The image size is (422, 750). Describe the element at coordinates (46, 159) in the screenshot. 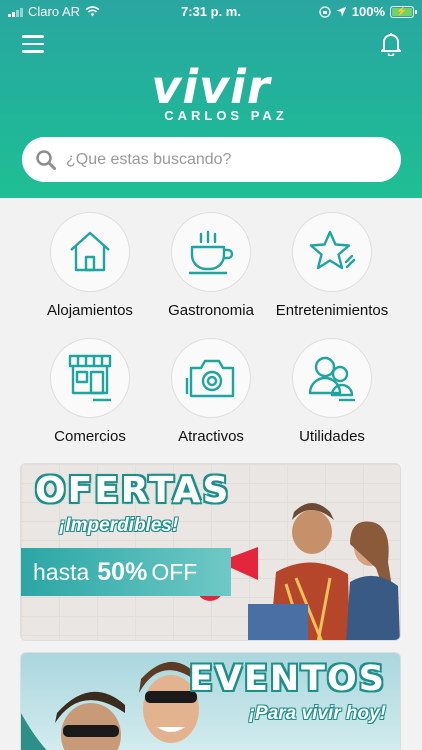

I see `search-icon` at that location.